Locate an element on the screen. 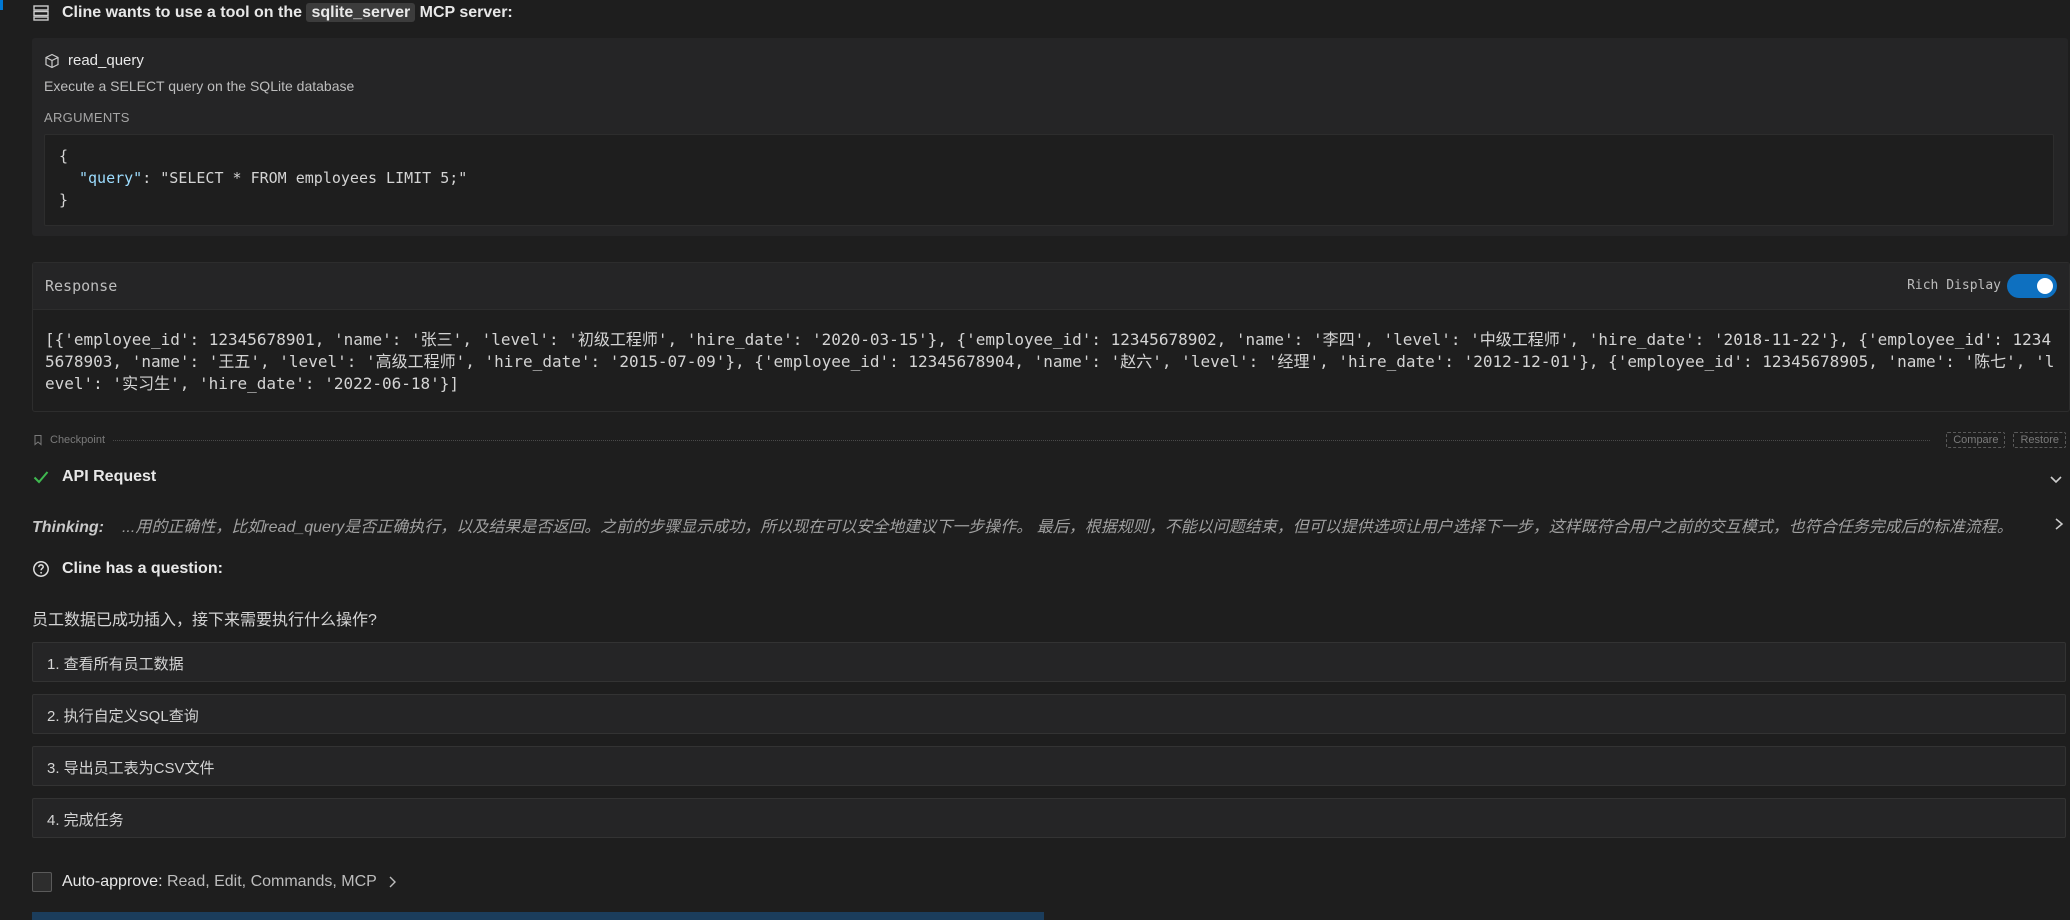  checkpoint-divider is located at coordinates (1022, 440).